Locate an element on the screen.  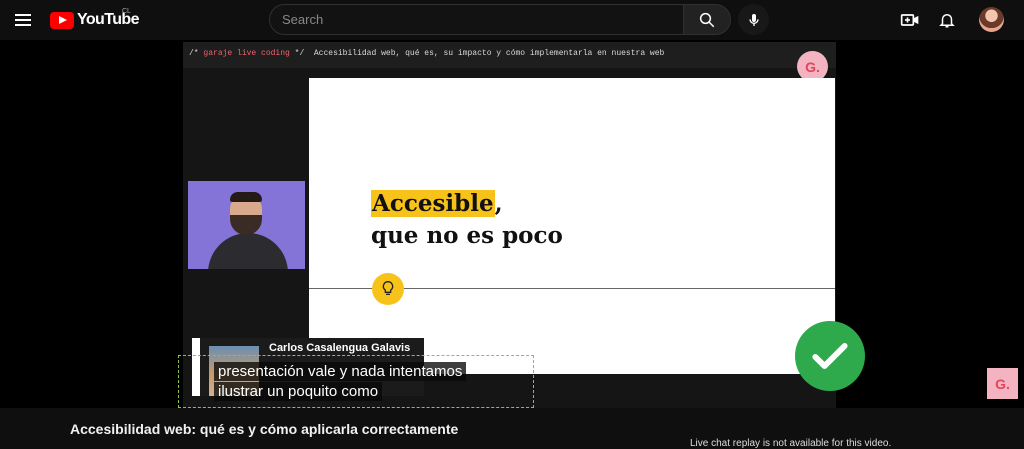
channel-tag: garaje live coding is located at coordinates (246, 53).